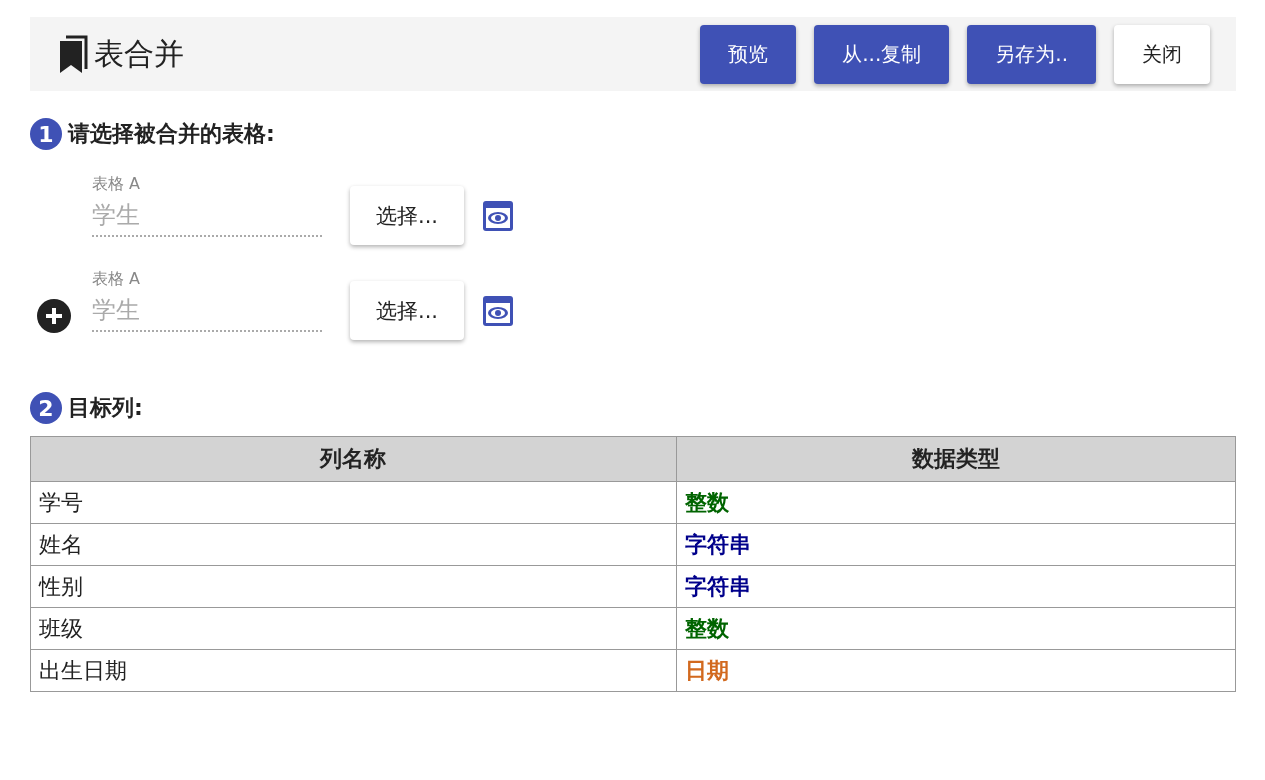 Image resolution: width=1265 pixels, height=780 pixels. Describe the element at coordinates (139, 53) in the screenshot. I see `page-title: 表合并` at that location.